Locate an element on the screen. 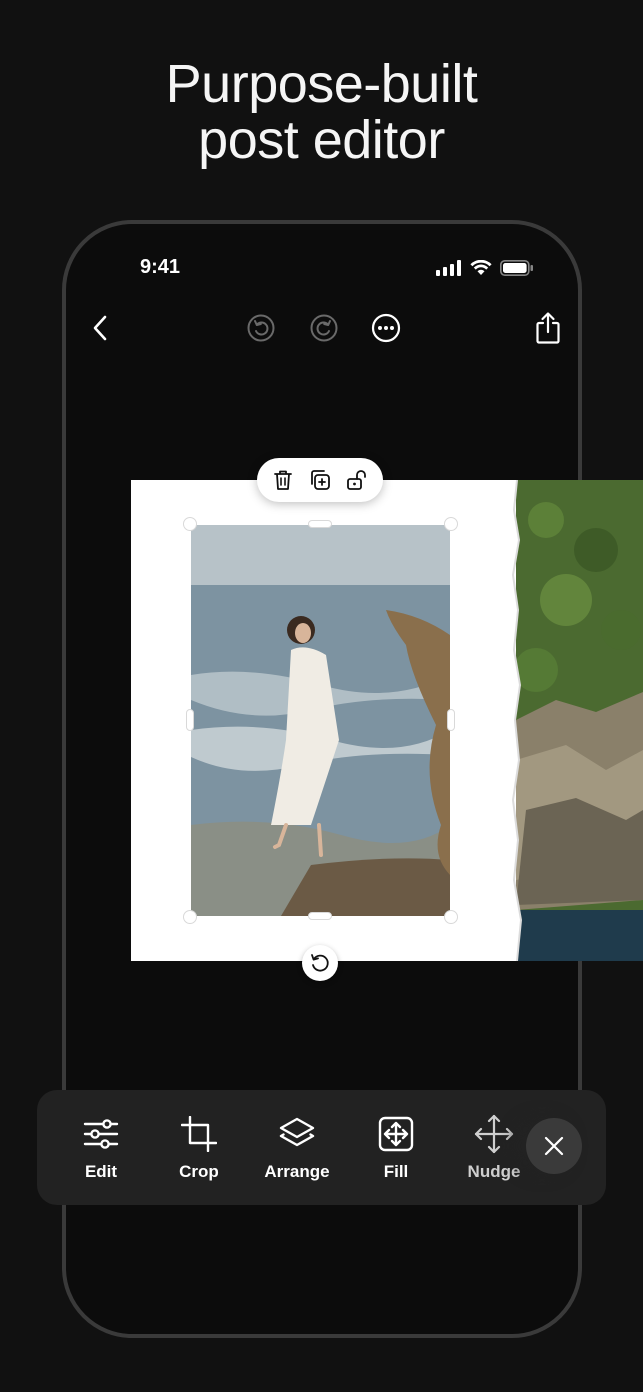  resize-handle-bottom-right is located at coordinates (451, 917).